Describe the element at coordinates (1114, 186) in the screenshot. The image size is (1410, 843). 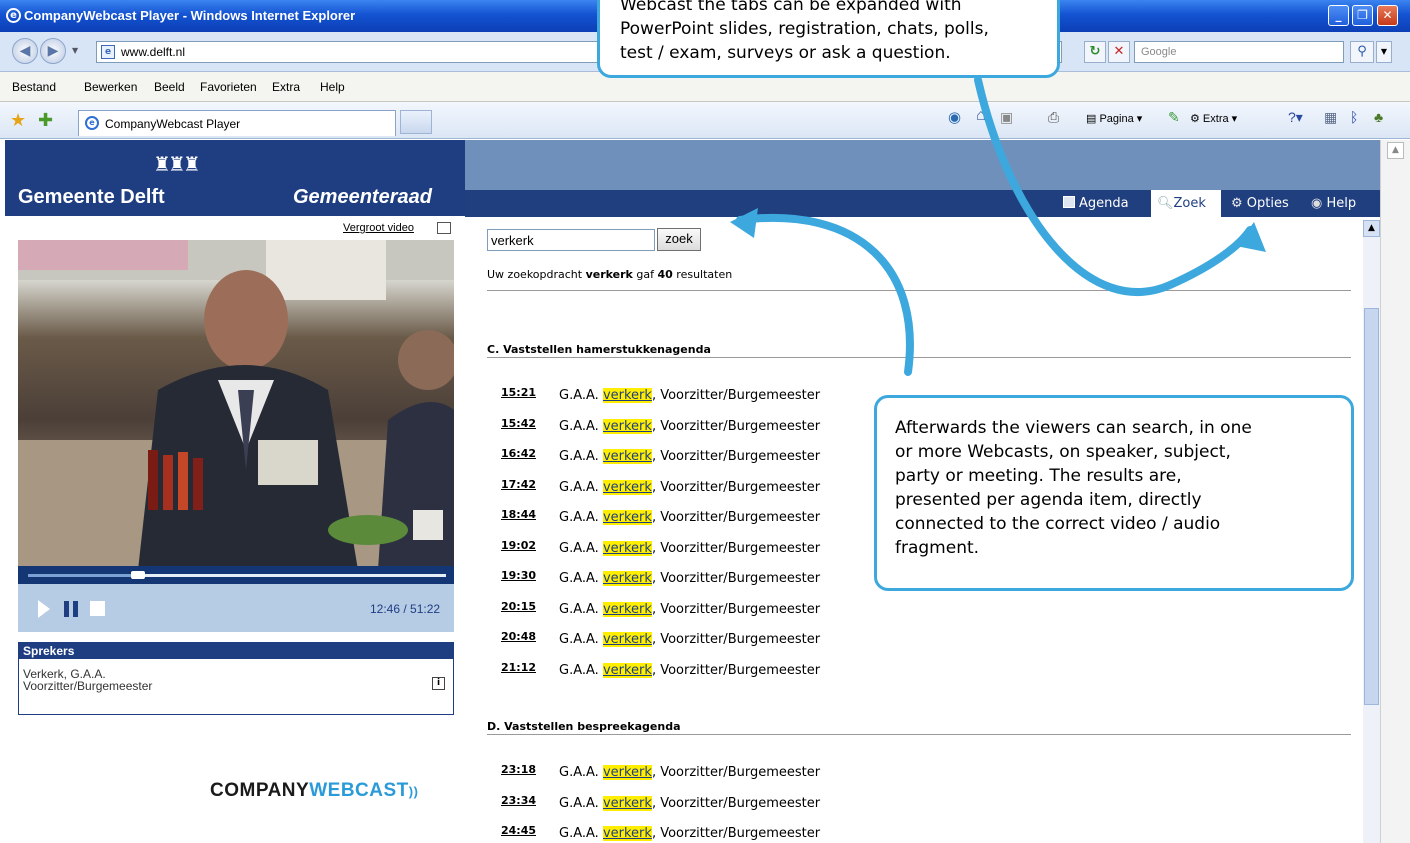
I see `arrow-to-tabs` at that location.